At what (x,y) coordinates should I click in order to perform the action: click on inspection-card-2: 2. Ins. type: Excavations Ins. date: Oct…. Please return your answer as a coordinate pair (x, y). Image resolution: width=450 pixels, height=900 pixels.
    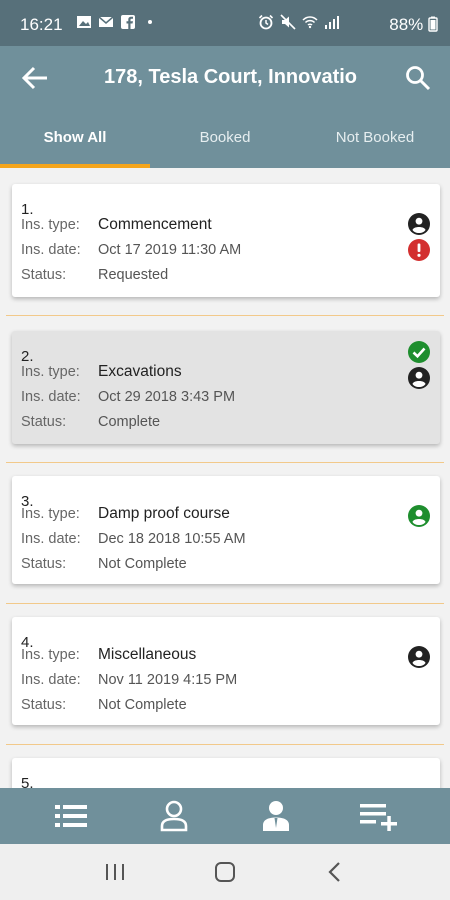
    Looking at the image, I should click on (226, 387).